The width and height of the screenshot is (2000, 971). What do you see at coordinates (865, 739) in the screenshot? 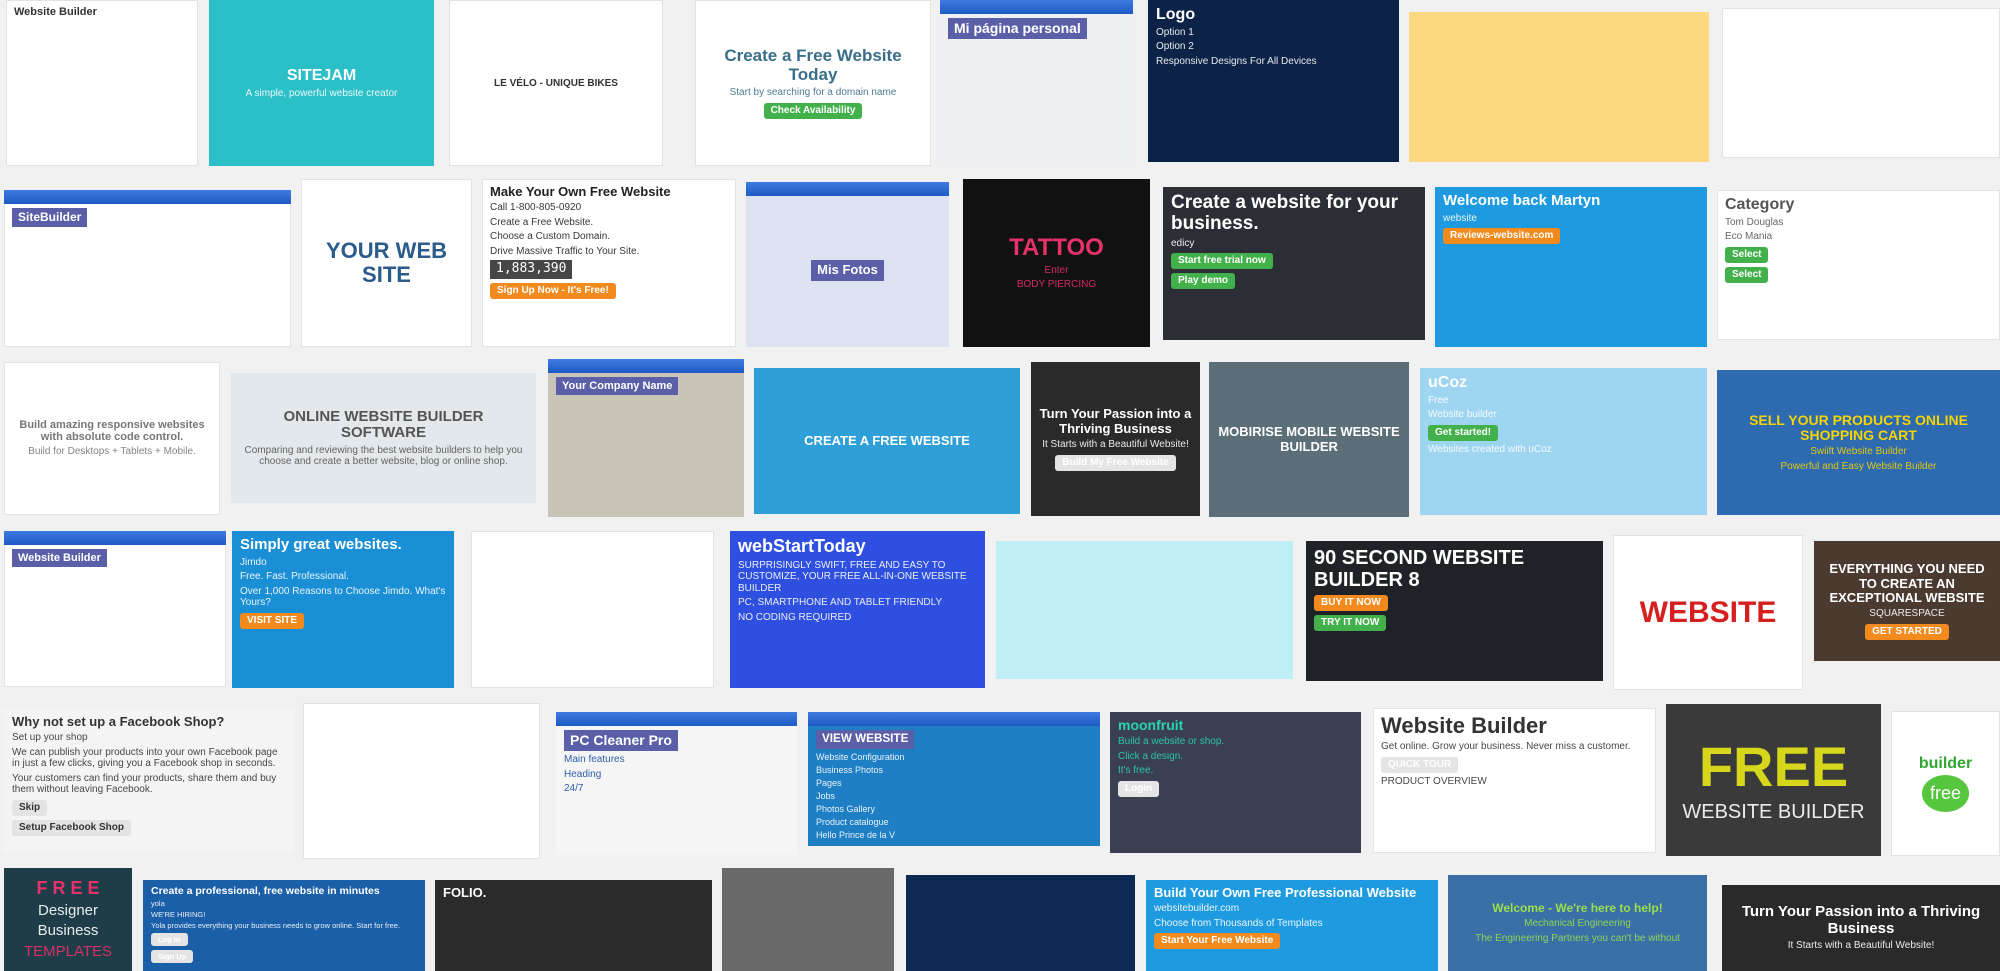
I see `result-title: VIEW WEBSITE` at bounding box center [865, 739].